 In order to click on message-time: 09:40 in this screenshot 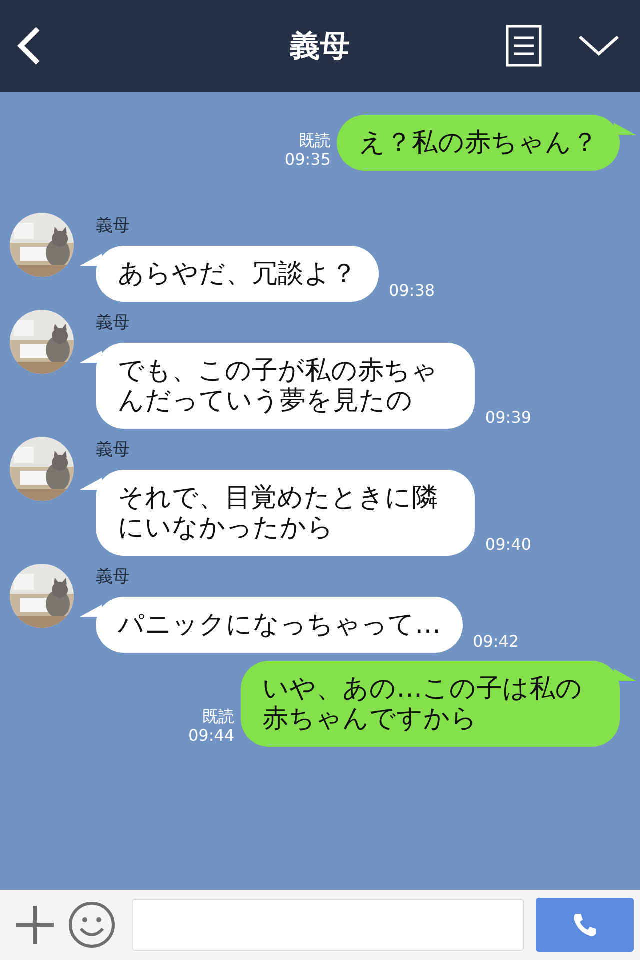, I will do `click(508, 544)`.